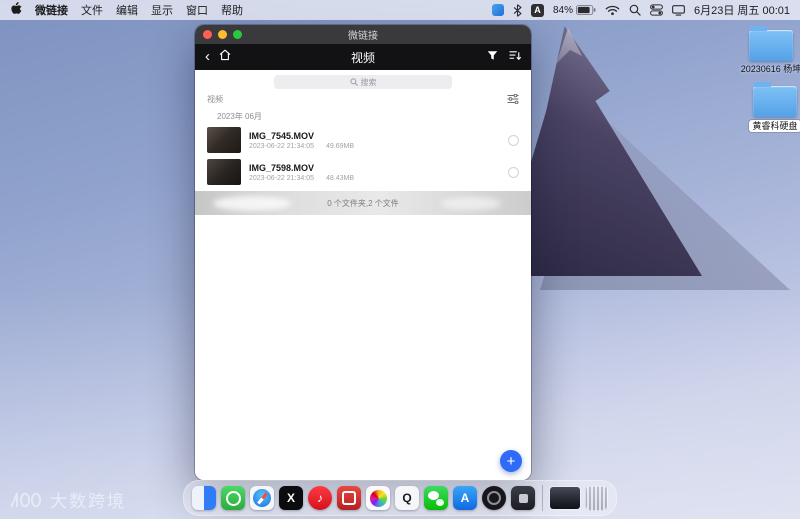  What do you see at coordinates (218, 57) in the screenshot?
I see `nav-left: ‹` at bounding box center [218, 57].